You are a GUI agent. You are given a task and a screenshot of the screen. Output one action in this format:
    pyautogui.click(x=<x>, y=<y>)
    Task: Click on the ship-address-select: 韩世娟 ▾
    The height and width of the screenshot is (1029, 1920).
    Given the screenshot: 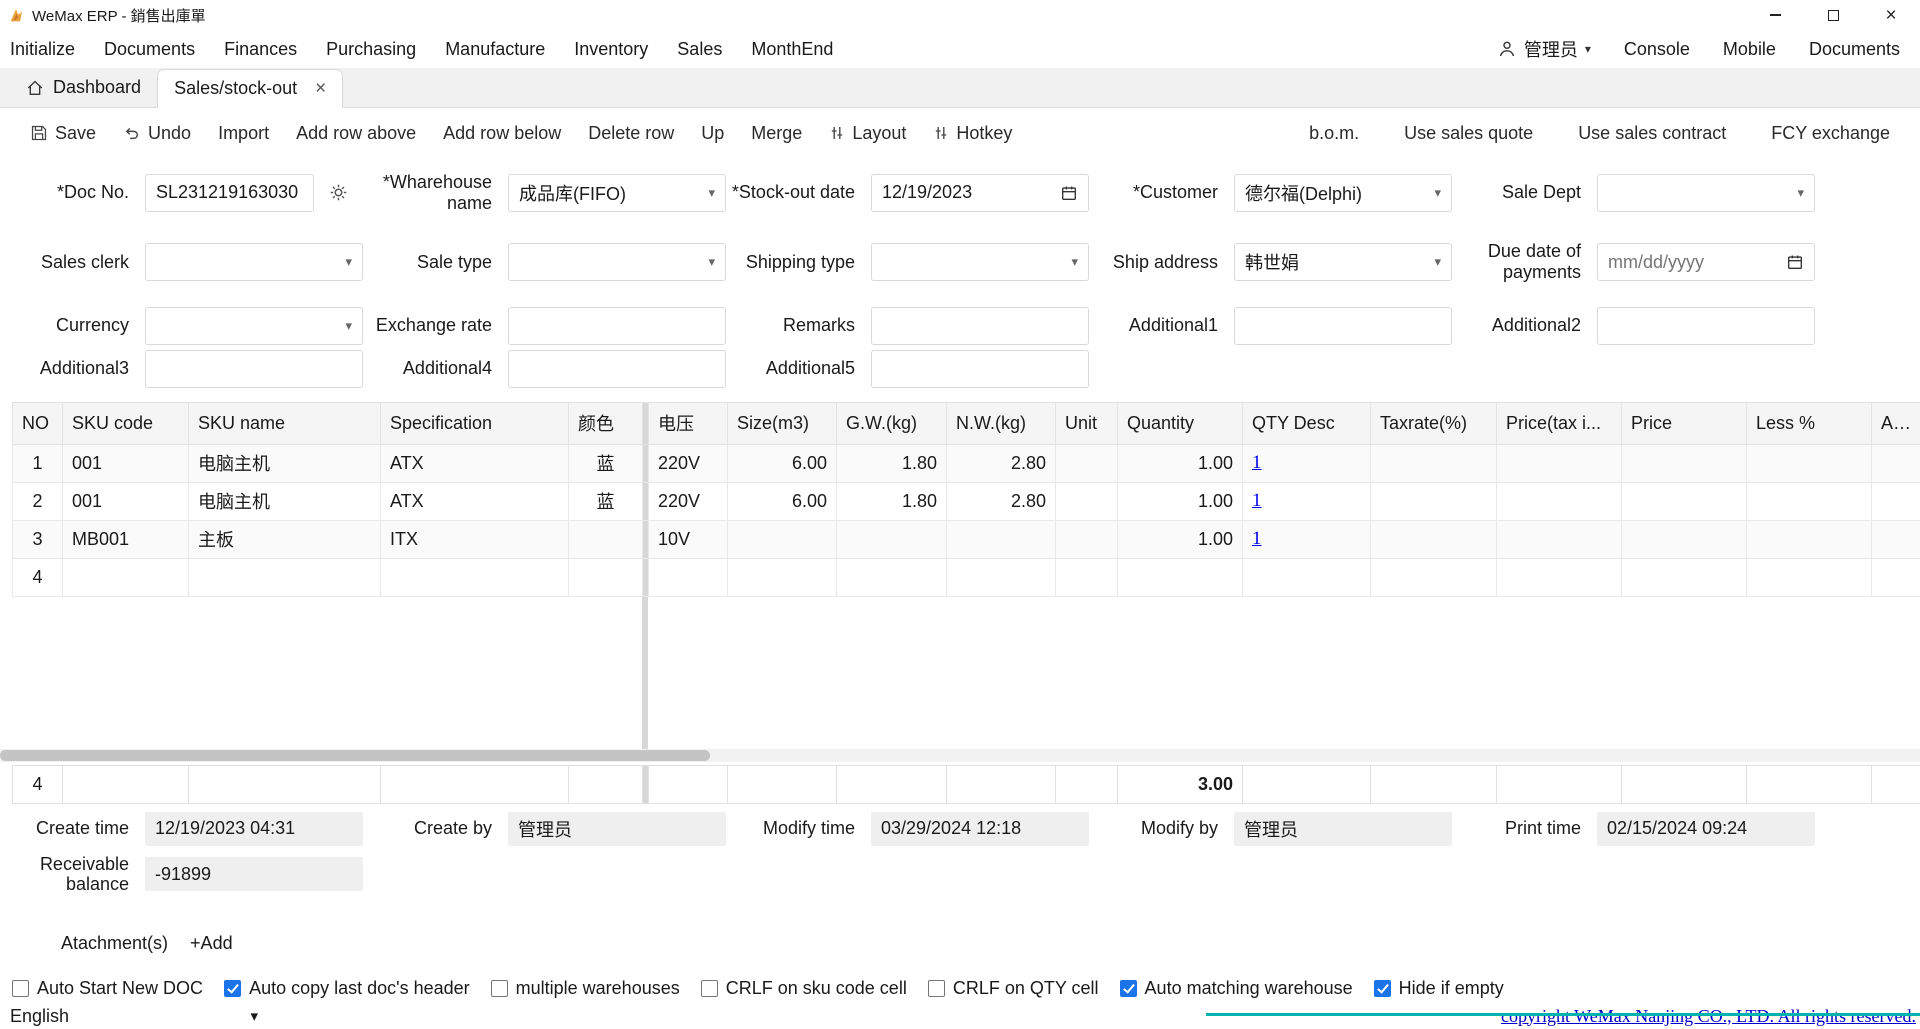 What is the action you would take?
    pyautogui.click(x=1343, y=262)
    